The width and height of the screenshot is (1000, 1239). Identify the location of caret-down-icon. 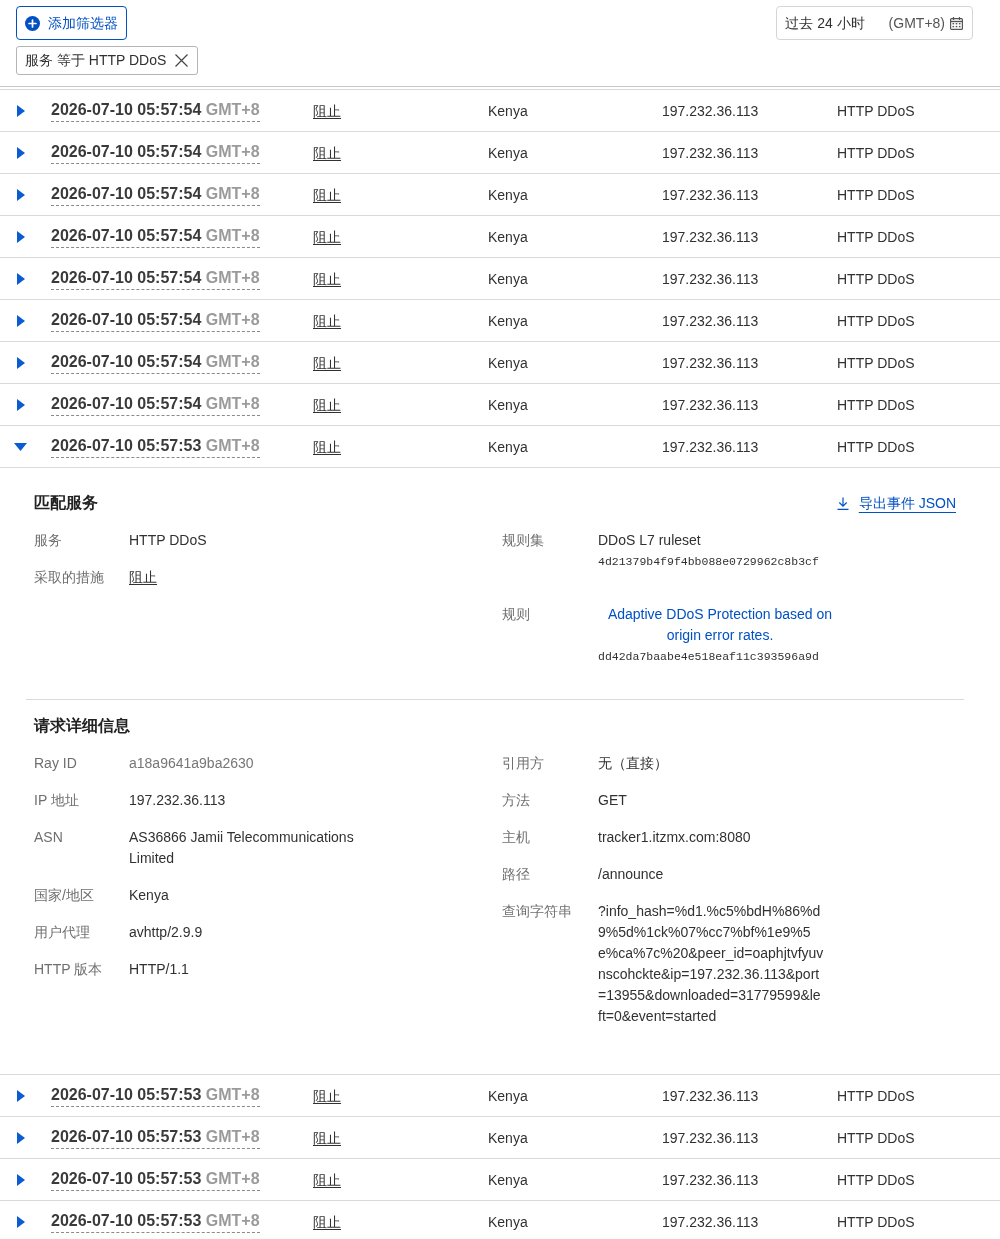
(20, 446).